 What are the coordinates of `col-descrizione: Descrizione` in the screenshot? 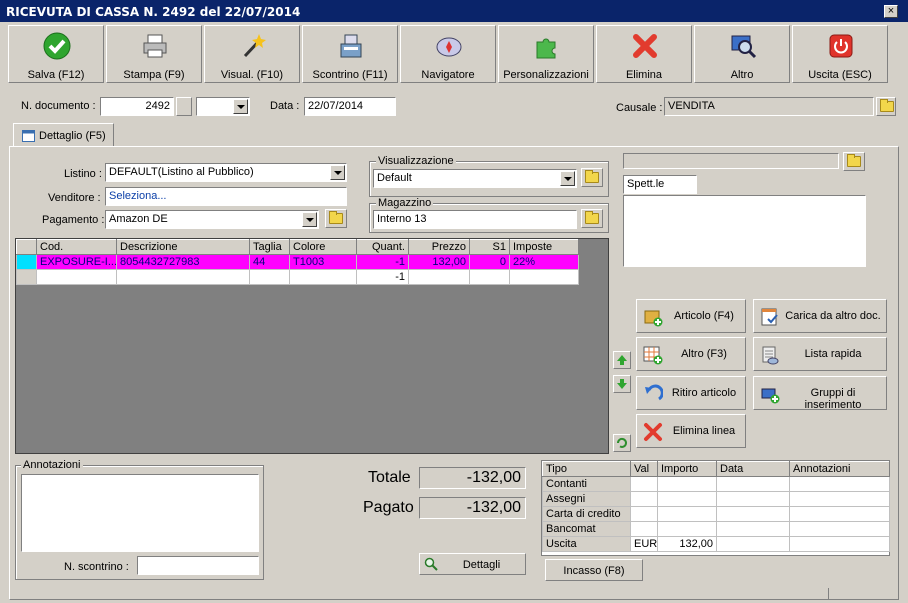 It's located at (183, 247).